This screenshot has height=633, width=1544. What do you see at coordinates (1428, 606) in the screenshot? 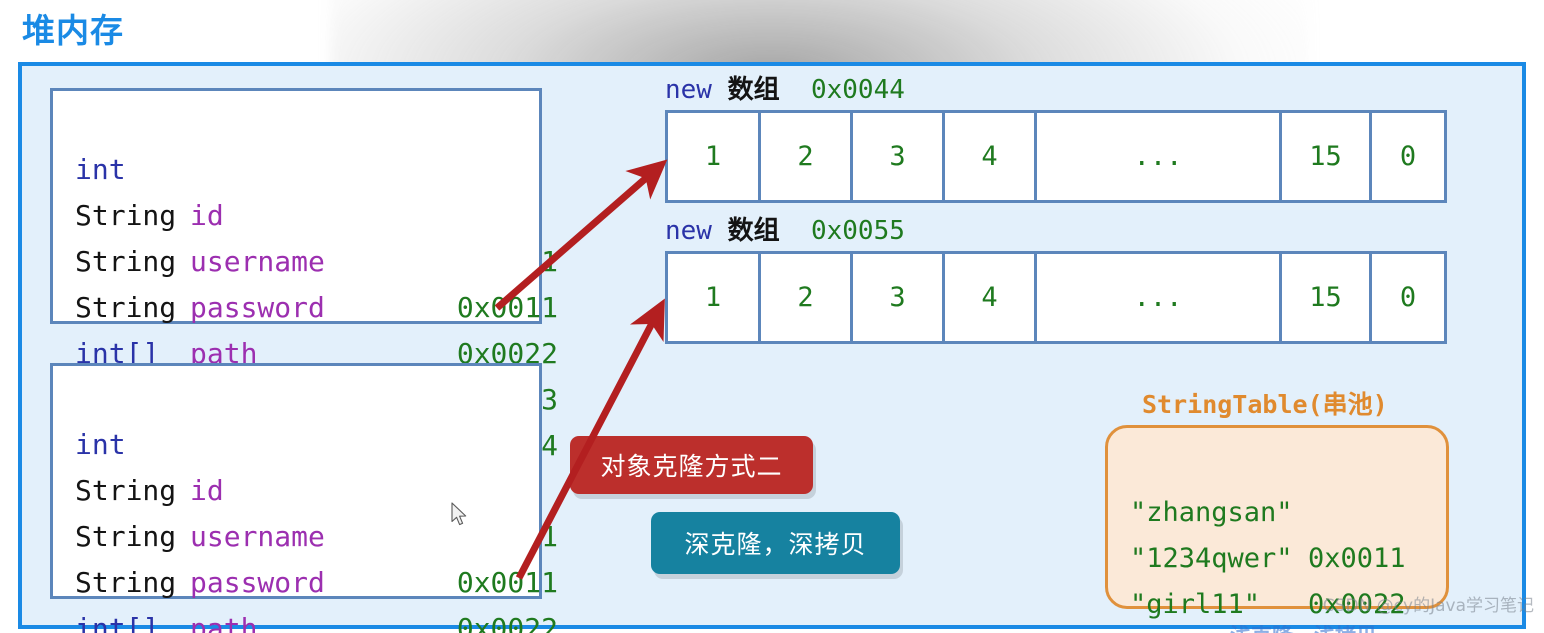
I see `csdn-watermark: CSDN @cy的Java学习笔记` at bounding box center [1428, 606].